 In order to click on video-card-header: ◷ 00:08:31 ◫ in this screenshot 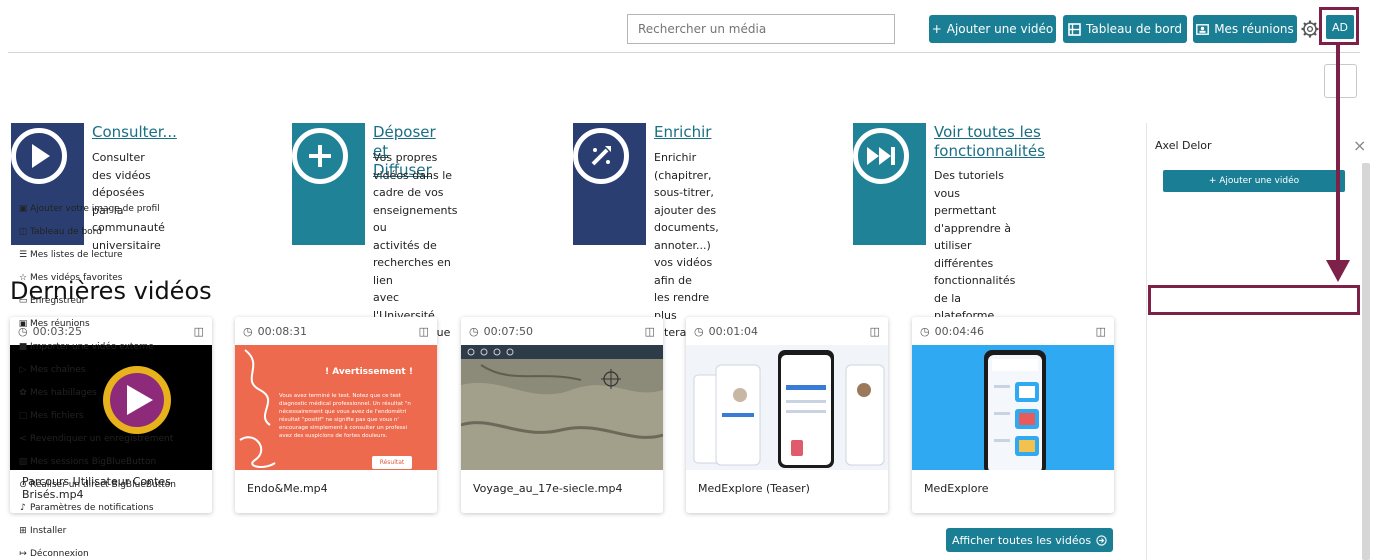, I will do `click(336, 331)`.